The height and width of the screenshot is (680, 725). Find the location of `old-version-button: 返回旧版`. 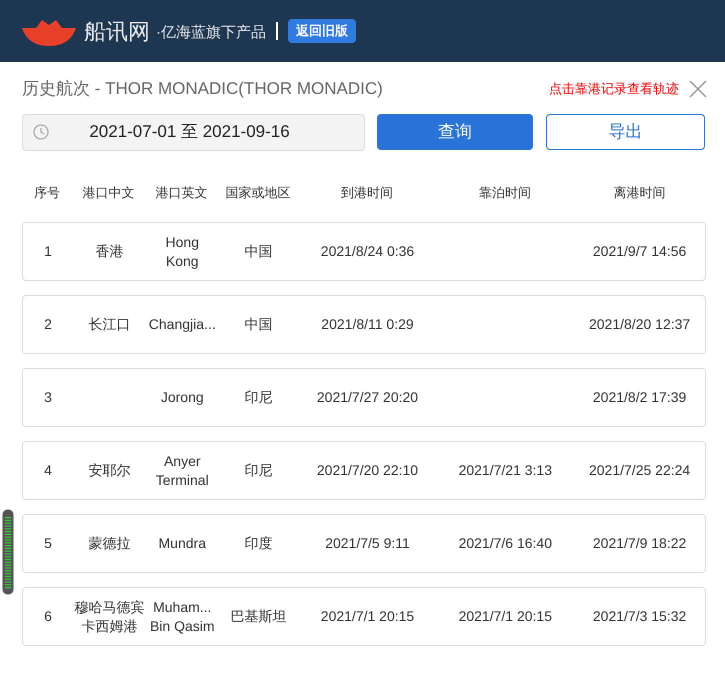

old-version-button: 返回旧版 is located at coordinates (322, 31).